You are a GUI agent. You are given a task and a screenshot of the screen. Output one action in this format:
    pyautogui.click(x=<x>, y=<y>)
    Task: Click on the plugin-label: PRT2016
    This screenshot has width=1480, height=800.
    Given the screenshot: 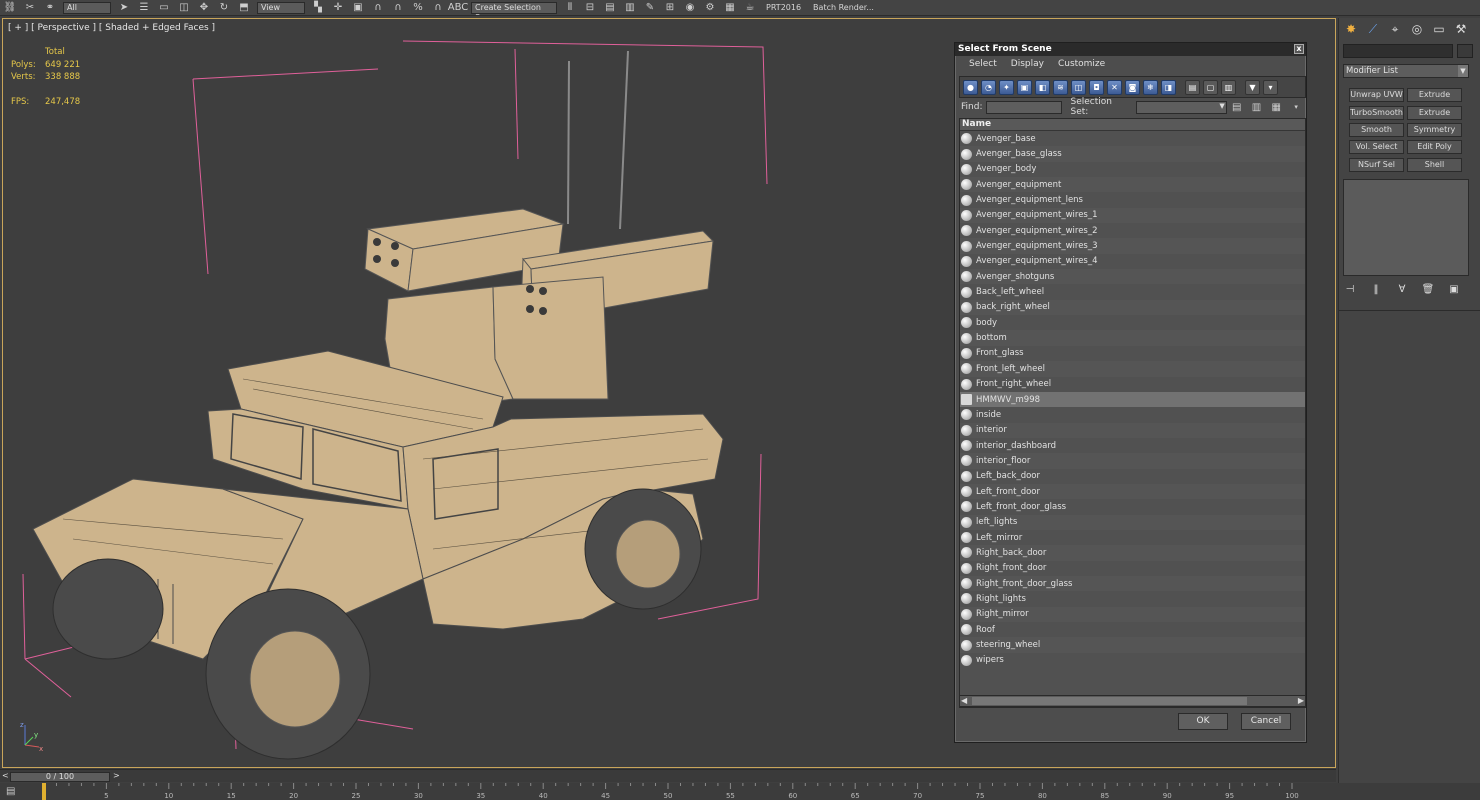 What is the action you would take?
    pyautogui.click(x=783, y=7)
    